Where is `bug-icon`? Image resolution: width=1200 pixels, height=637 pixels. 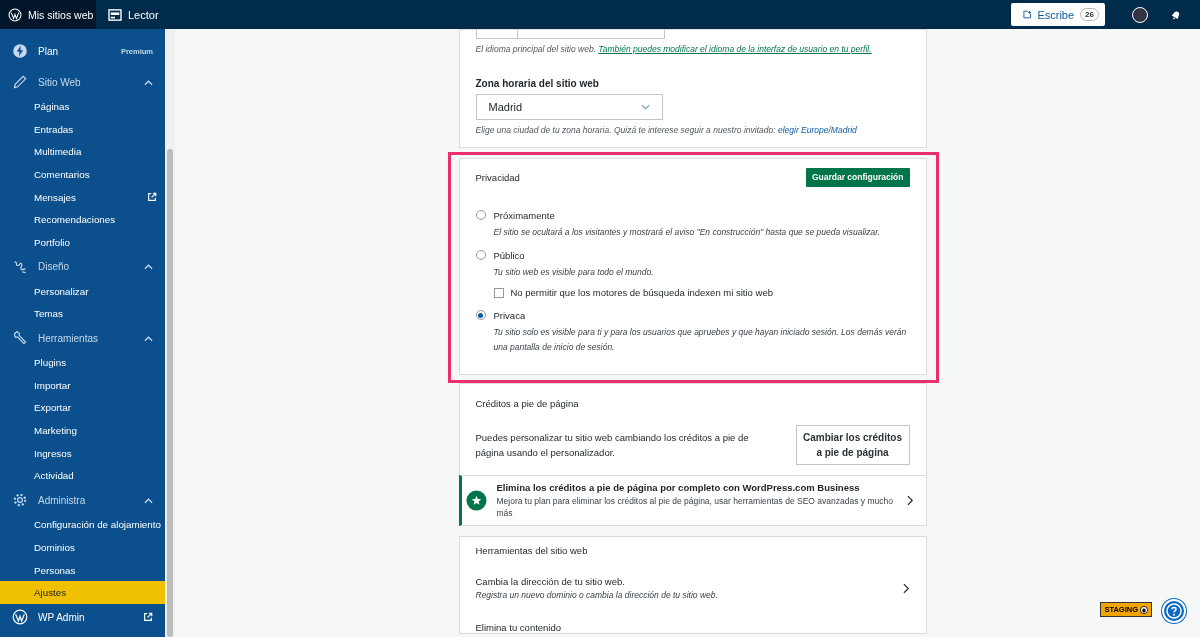
bug-icon is located at coordinates (1144, 609).